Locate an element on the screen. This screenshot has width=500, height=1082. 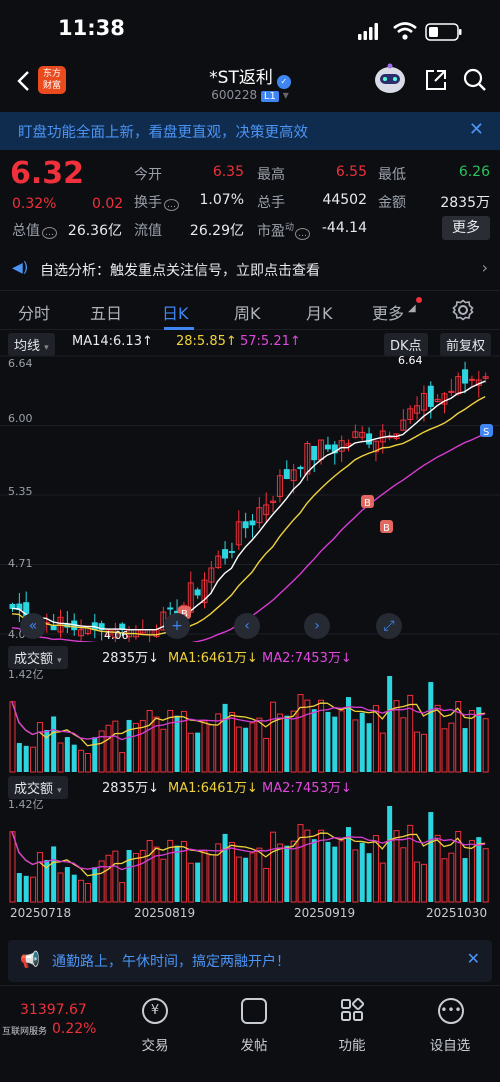
next-icon: › is located at coordinates (317, 626).